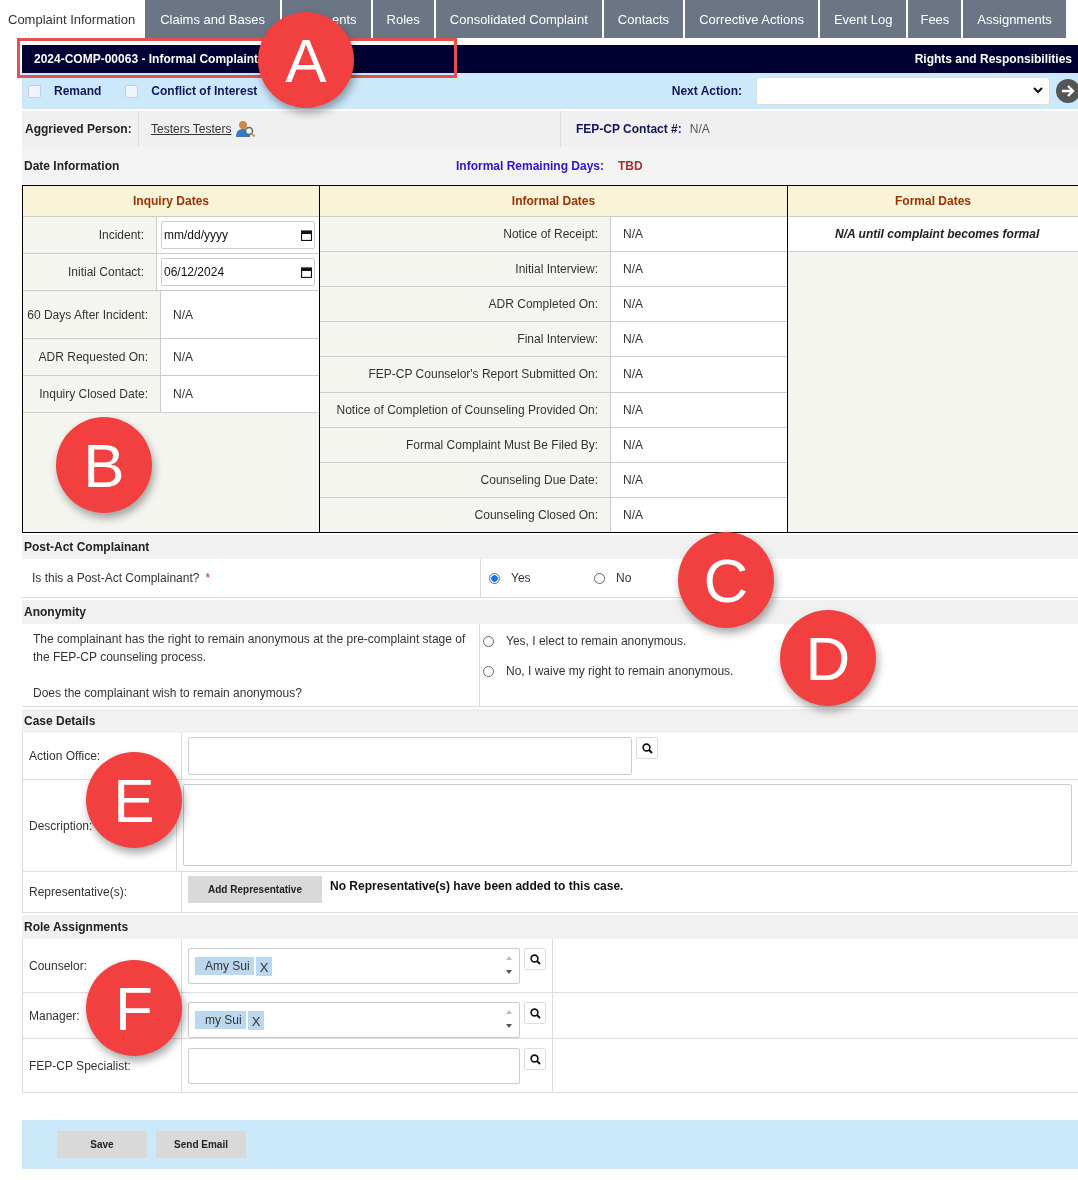  I want to click on question-text: Does the complainant wish to remain anonymous?, so click(168, 693).